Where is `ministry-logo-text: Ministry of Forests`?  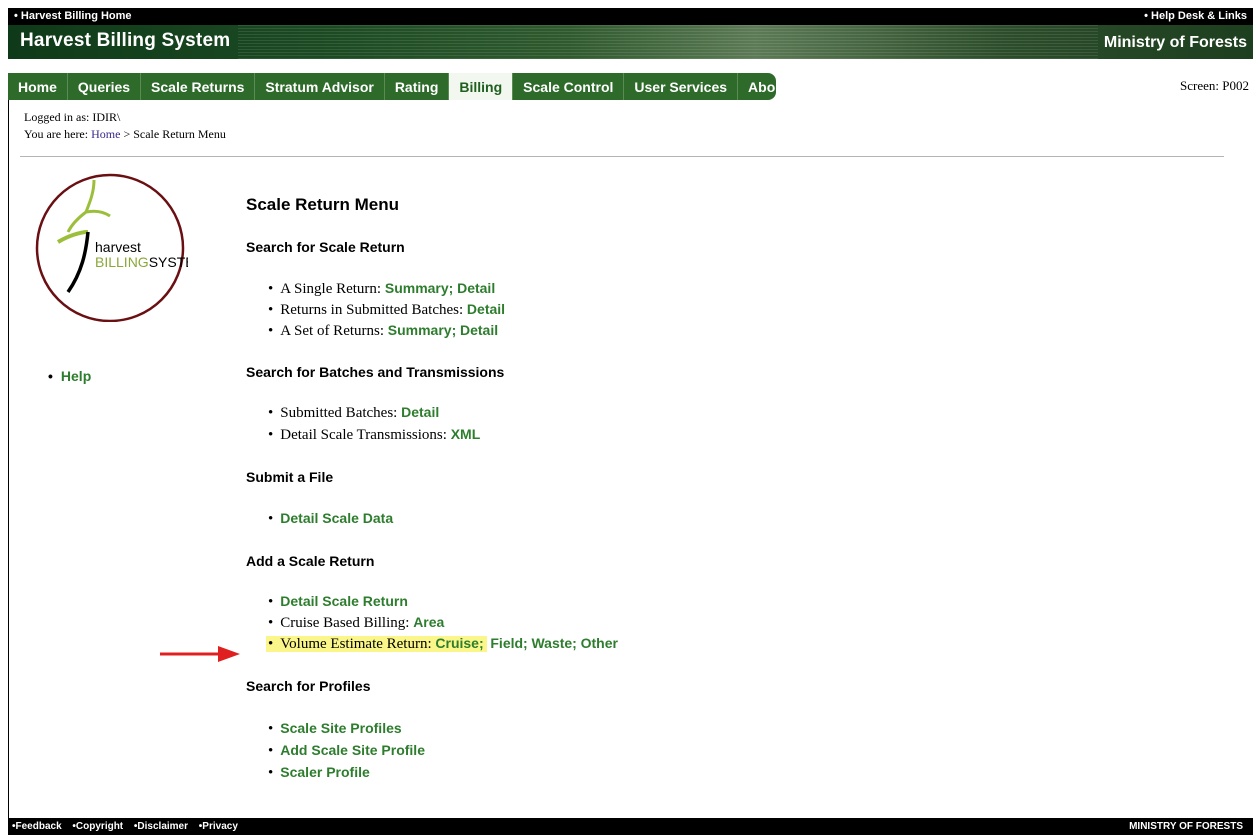
ministry-logo-text: Ministry of Forests is located at coordinates (1175, 42).